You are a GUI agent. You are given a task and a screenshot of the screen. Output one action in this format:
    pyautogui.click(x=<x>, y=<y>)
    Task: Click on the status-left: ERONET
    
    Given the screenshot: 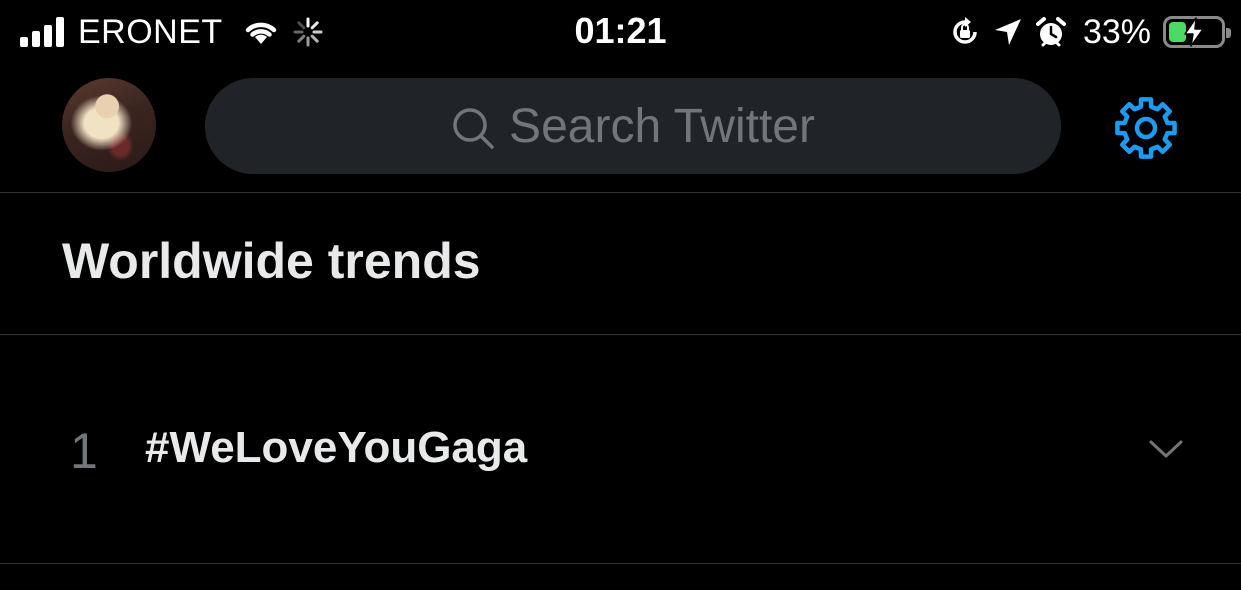 What is the action you would take?
    pyautogui.click(x=171, y=32)
    